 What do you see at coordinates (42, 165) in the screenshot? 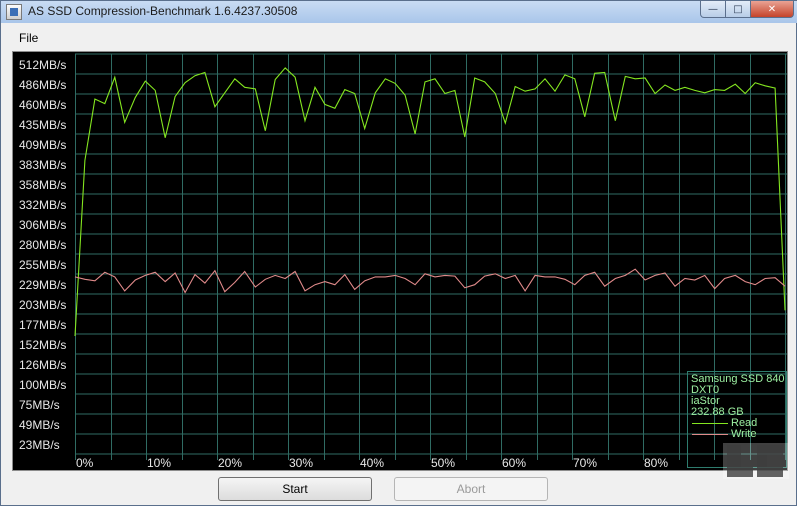
I see `y-tick-label: 383MB/s` at bounding box center [42, 165].